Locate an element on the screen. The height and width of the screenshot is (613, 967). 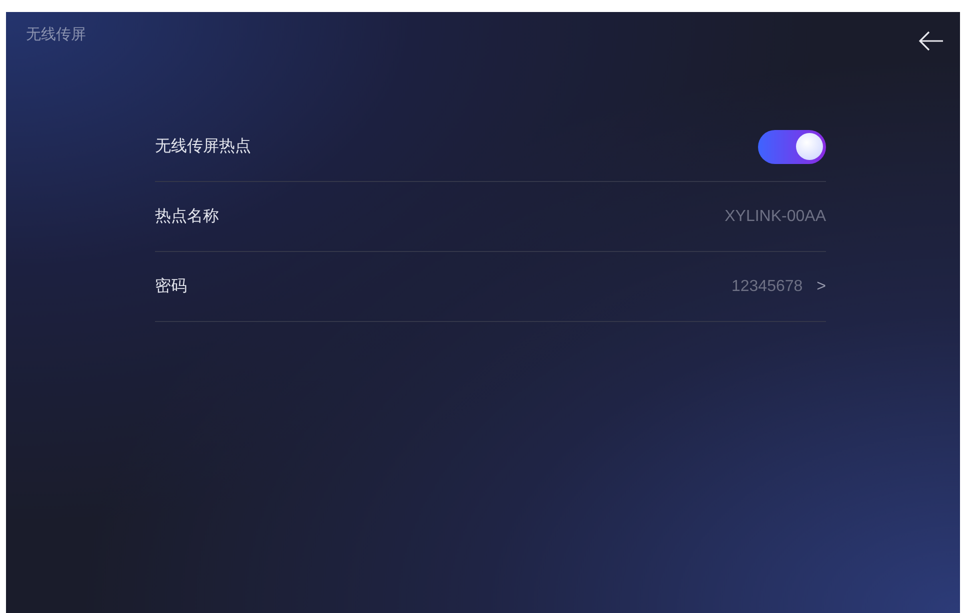
toggle-switch is located at coordinates (792, 147).